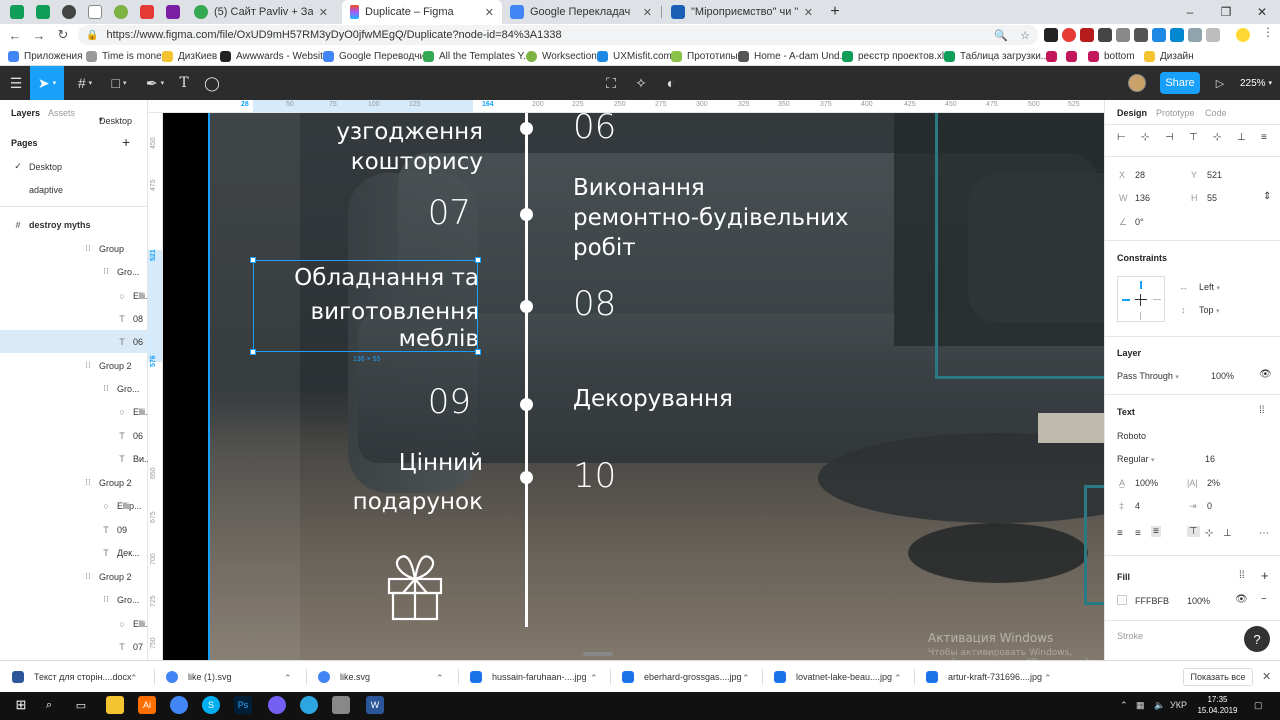 This screenshot has height=720, width=1280. I want to click on eye-icon: 👁, so click(1265, 374).